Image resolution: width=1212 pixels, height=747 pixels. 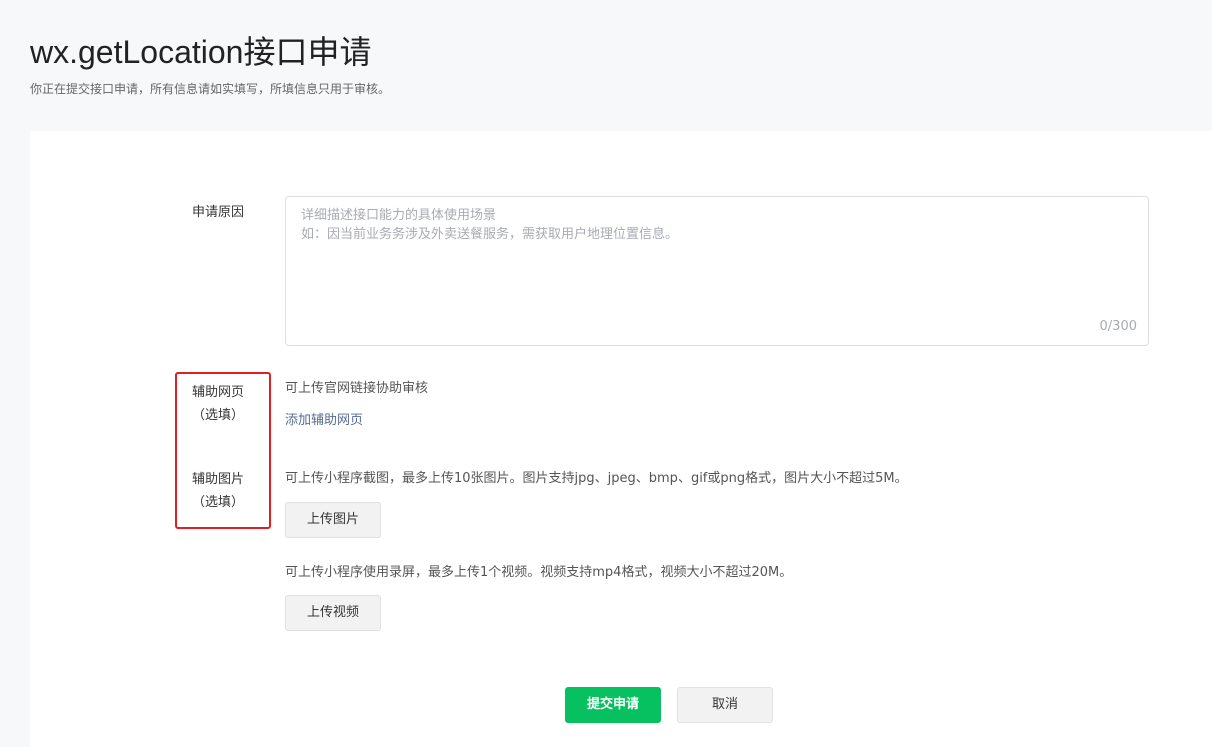 What do you see at coordinates (725, 705) in the screenshot?
I see `cancel-button: 取消` at bounding box center [725, 705].